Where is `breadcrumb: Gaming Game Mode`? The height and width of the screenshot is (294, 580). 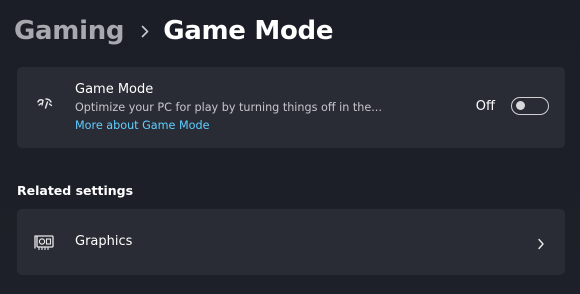
breadcrumb: Gaming Game Mode is located at coordinates (173, 31).